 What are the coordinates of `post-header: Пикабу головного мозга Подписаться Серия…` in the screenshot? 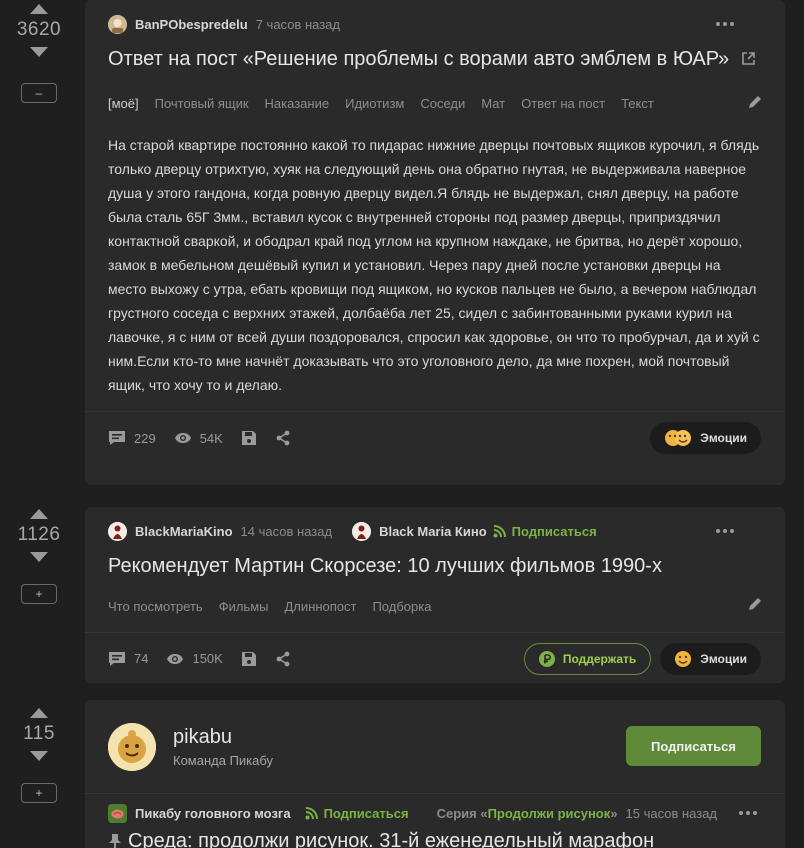 It's located at (435, 813).